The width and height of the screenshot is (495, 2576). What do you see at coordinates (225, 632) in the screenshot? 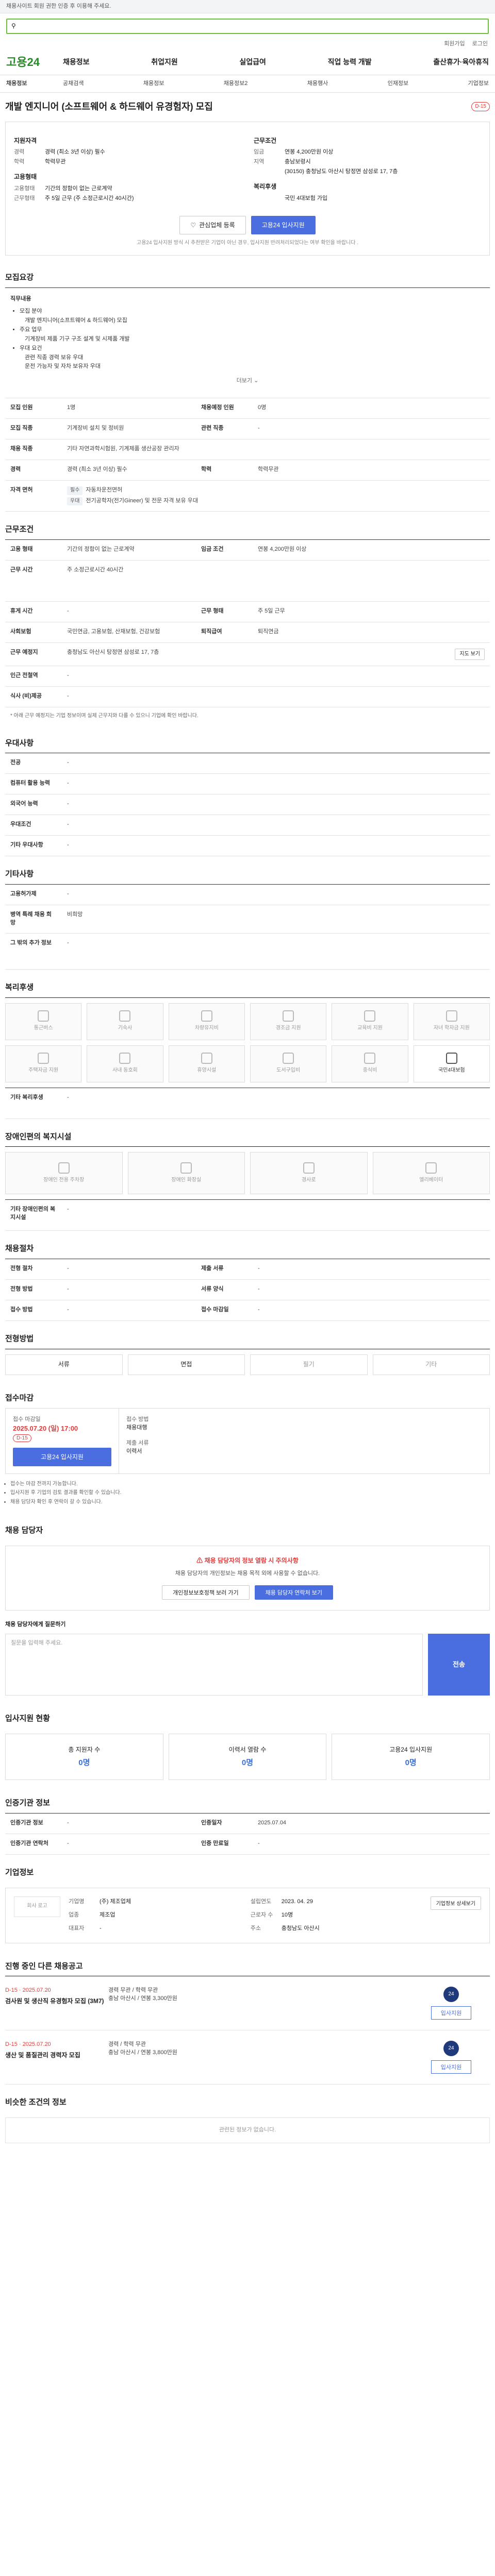
I see `row-header: 퇴직급여` at bounding box center [225, 632].